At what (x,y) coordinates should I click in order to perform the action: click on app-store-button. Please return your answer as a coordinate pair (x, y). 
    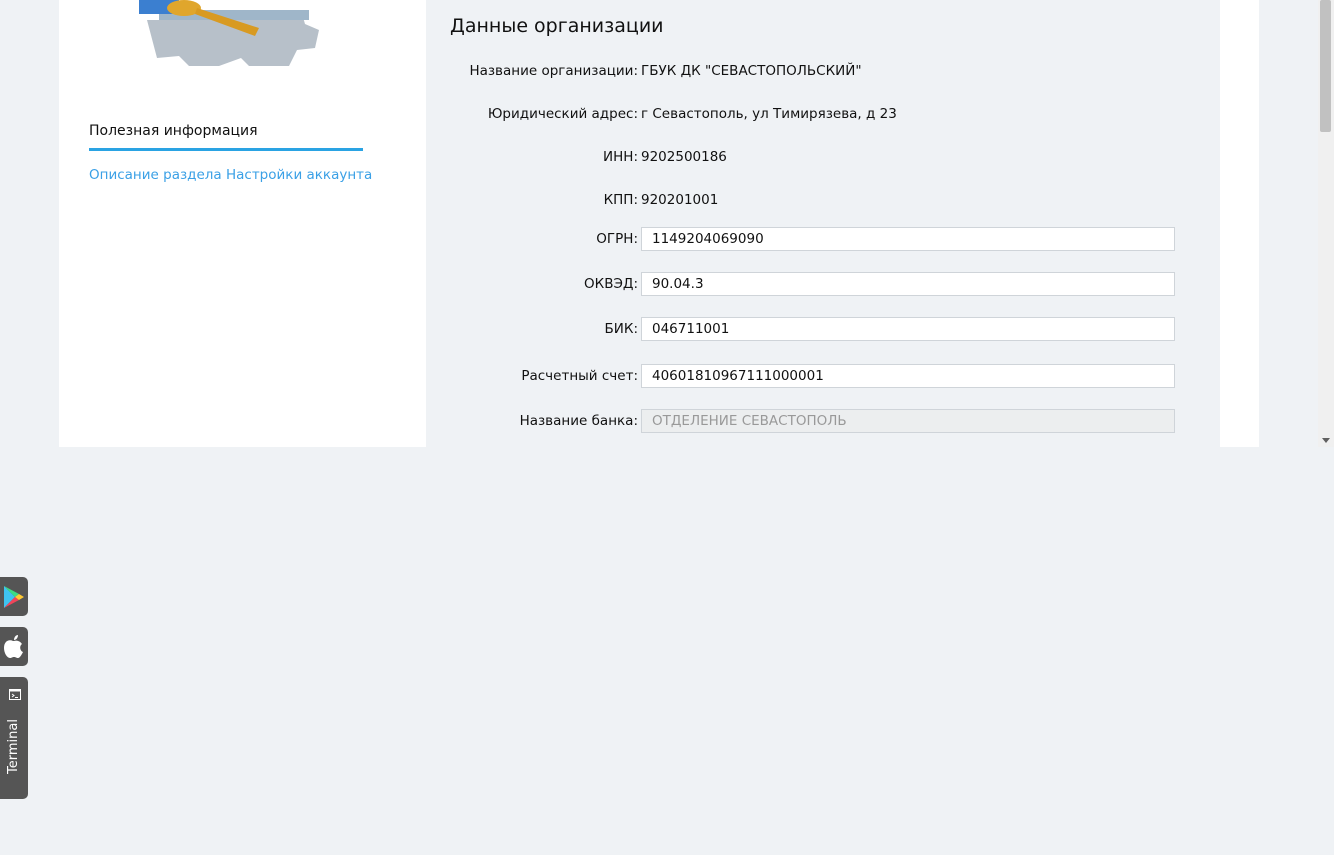
    Looking at the image, I should click on (14, 646).